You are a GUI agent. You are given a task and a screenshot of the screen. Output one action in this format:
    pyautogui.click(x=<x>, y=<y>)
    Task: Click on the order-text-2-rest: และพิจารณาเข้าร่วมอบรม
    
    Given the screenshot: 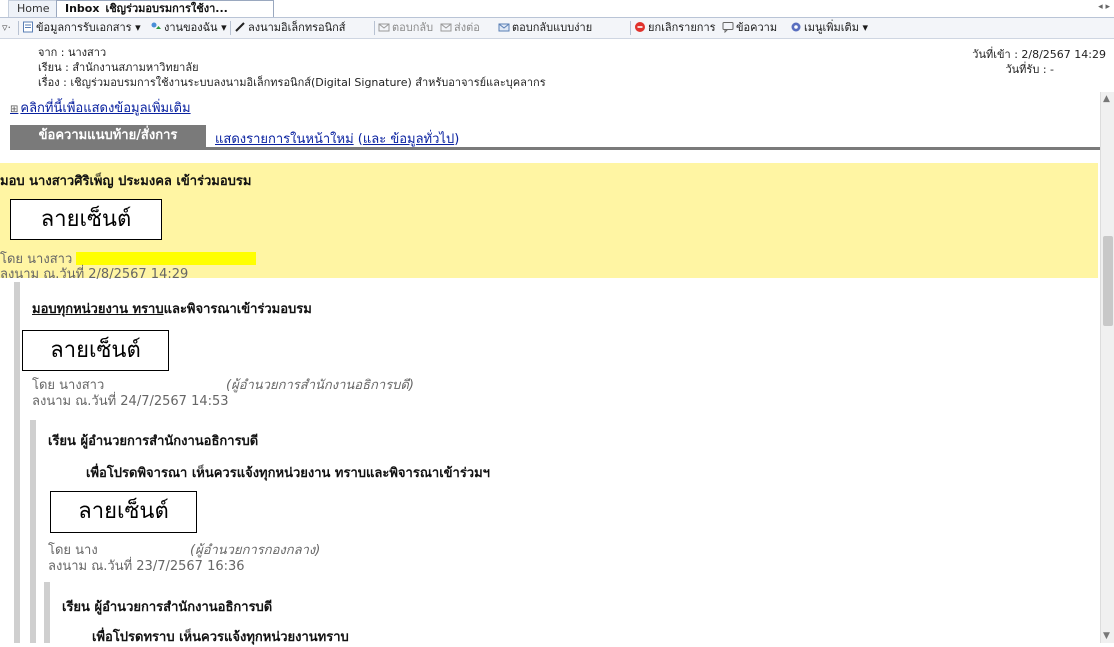 What is the action you would take?
    pyautogui.click(x=237, y=309)
    